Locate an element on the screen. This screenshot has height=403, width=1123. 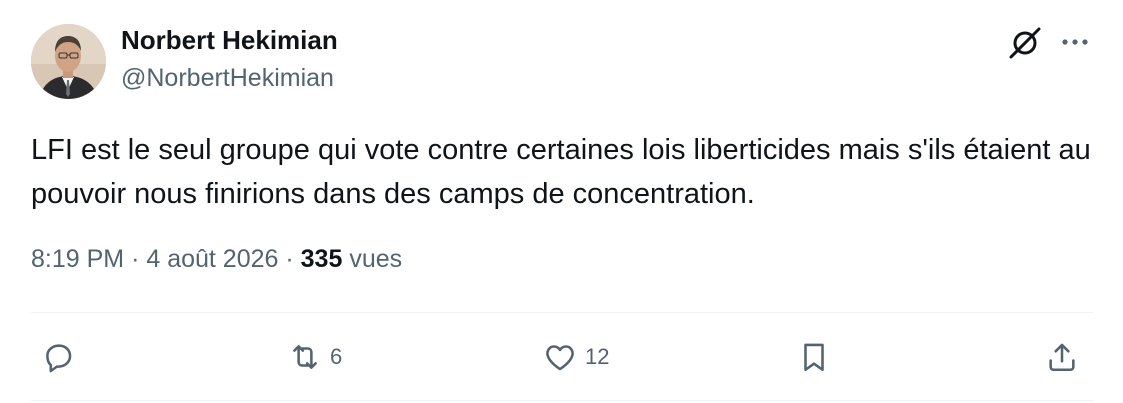
bookmark-button is located at coordinates (814, 357).